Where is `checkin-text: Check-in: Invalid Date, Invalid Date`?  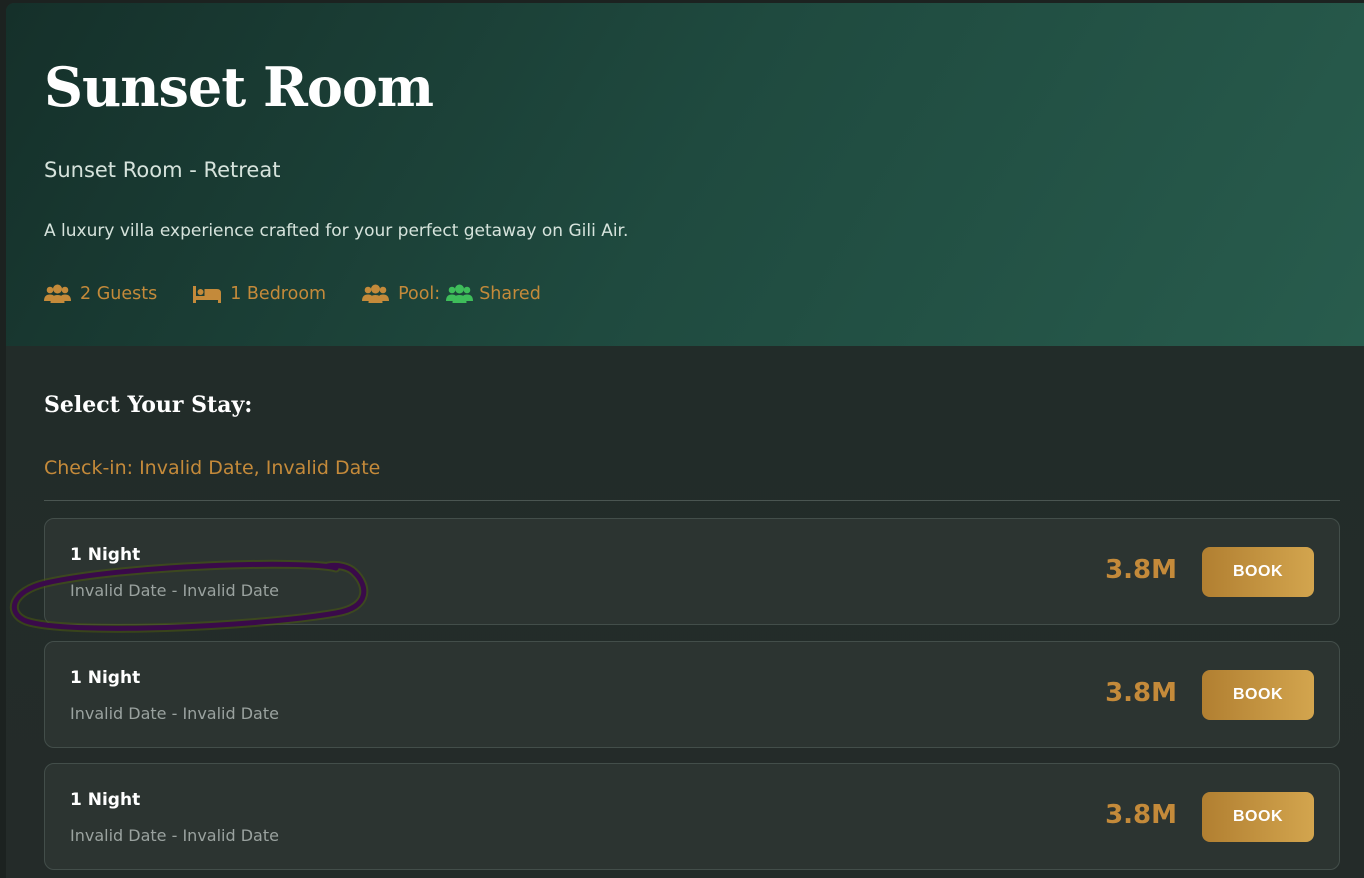
checkin-text: Check-in: Invalid Date, Invalid Date is located at coordinates (212, 468).